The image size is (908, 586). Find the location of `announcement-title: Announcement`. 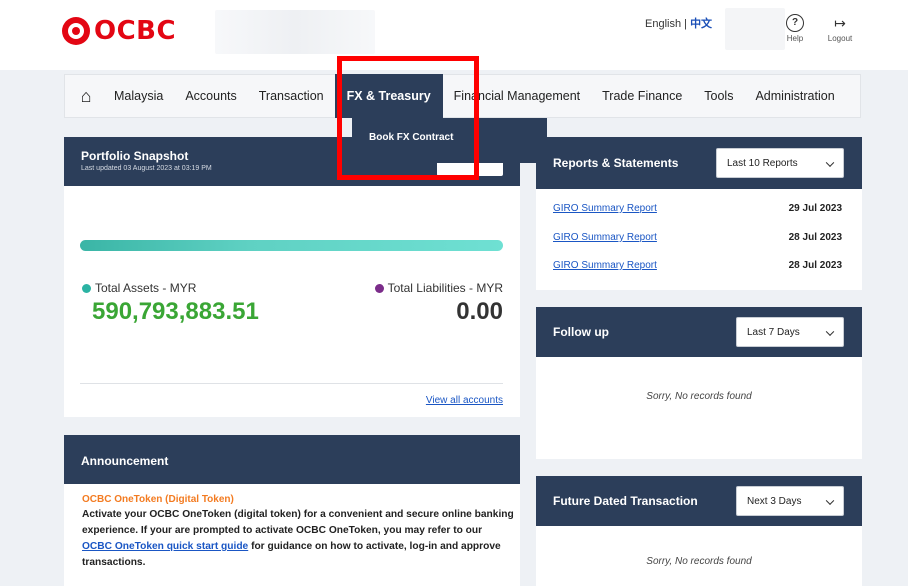

announcement-title: Announcement is located at coordinates (125, 461).